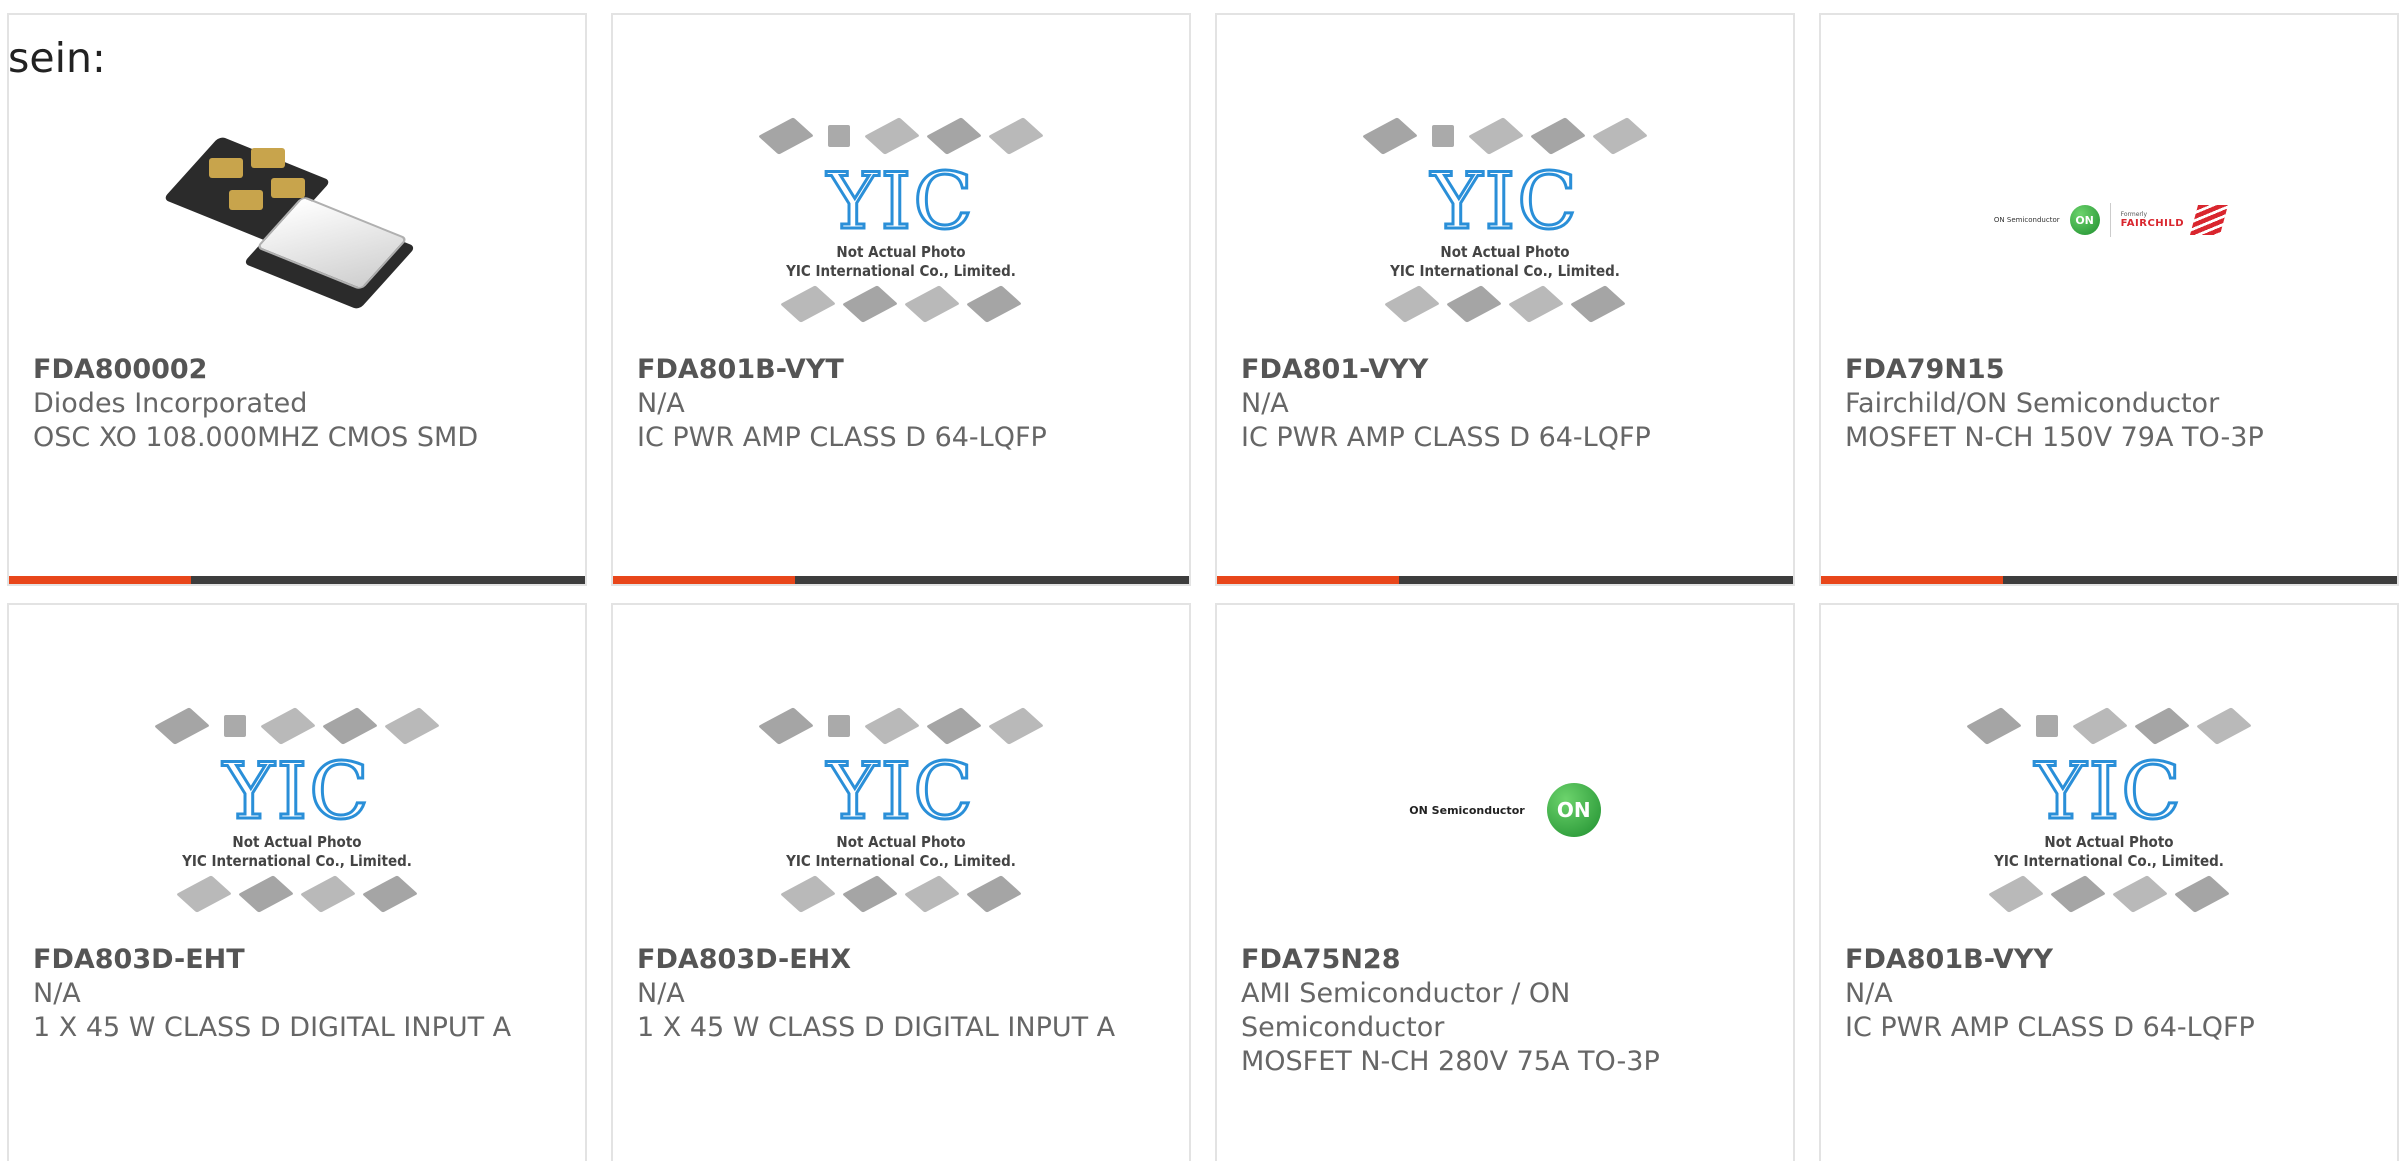 The height and width of the screenshot is (1161, 2400). I want to click on on-semi-logo: ON Semiconductor ON, so click(1505, 810).